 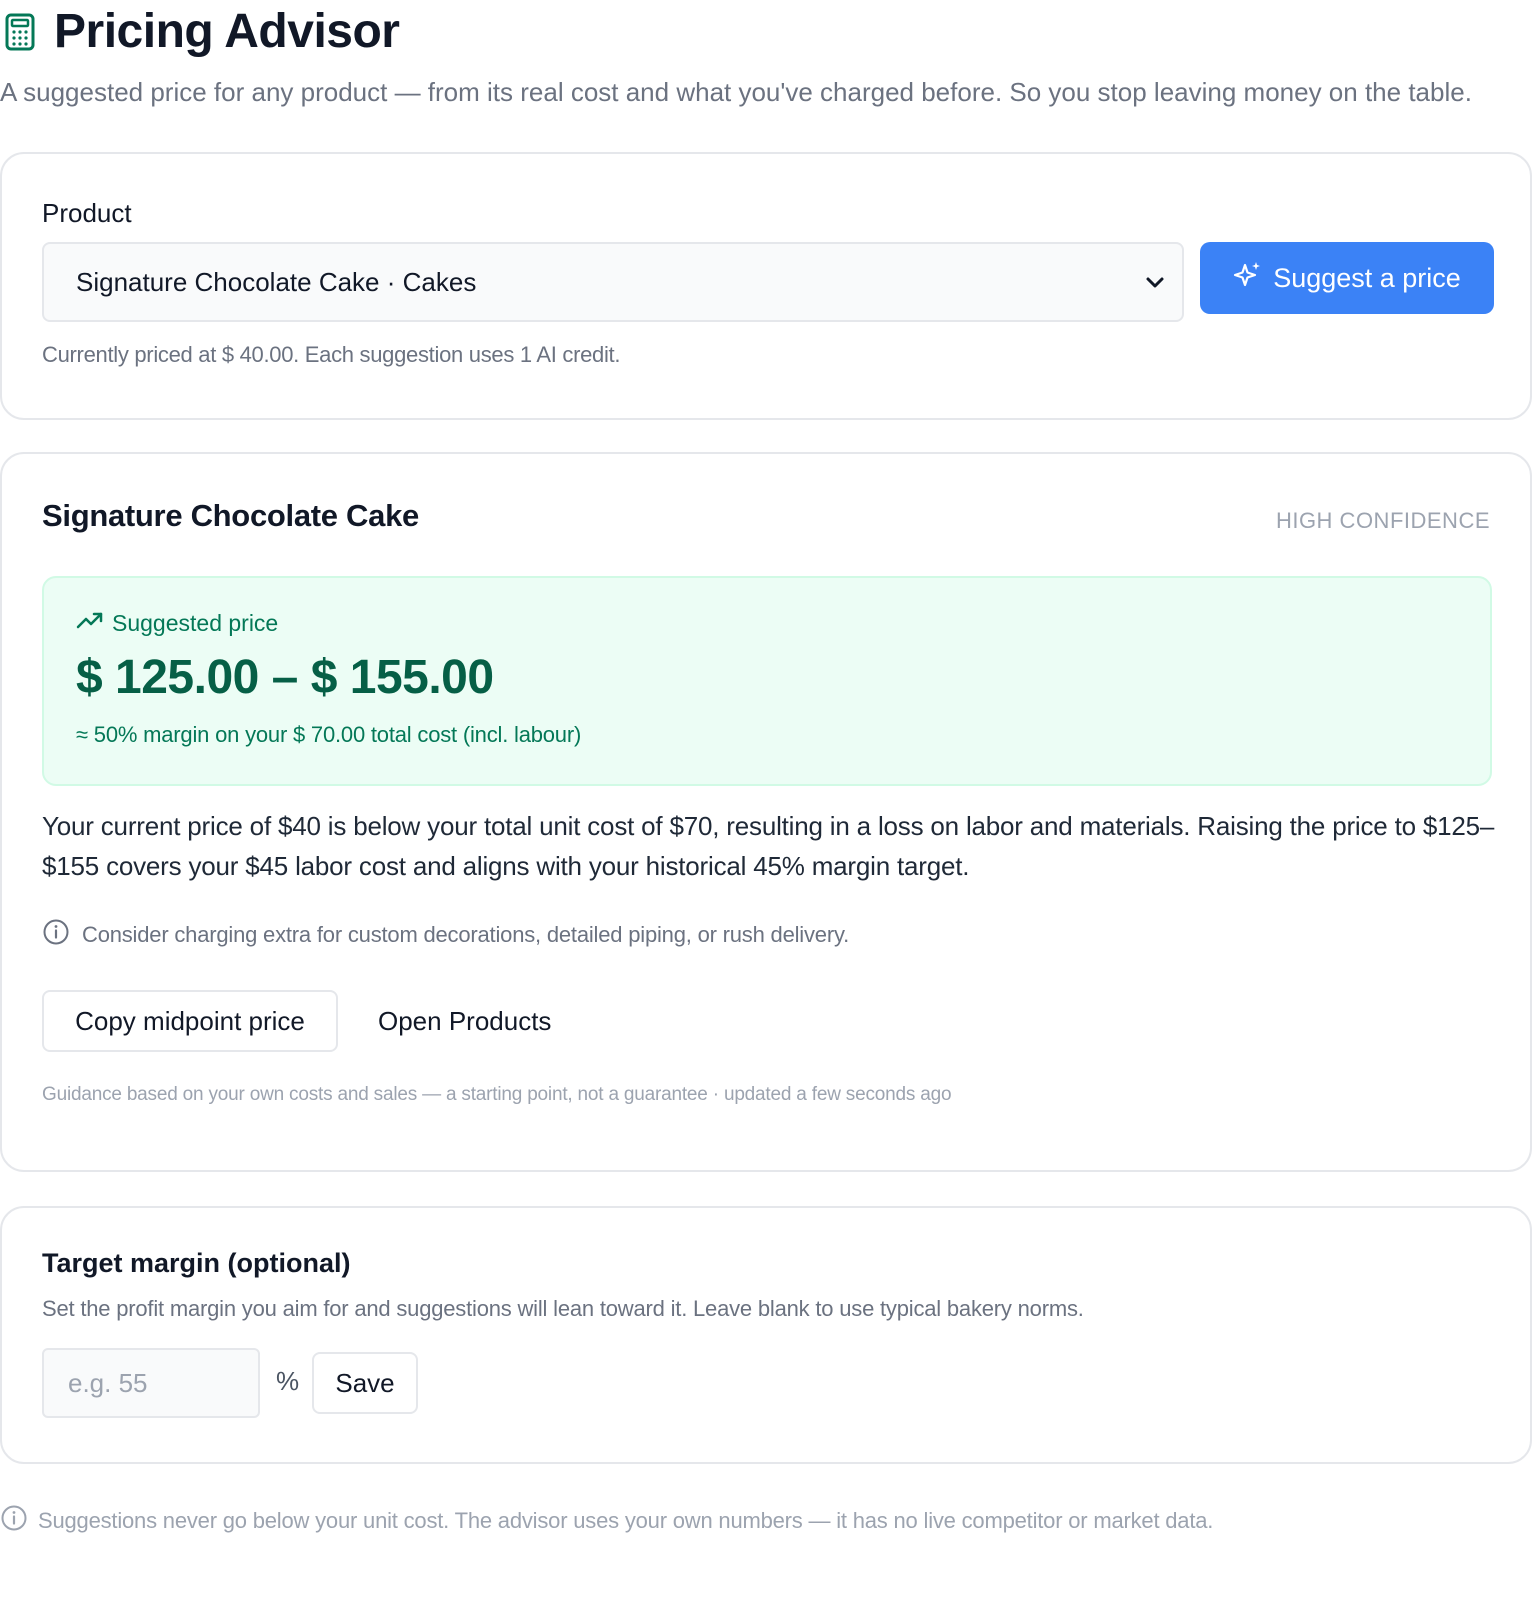 I want to click on suggest-price-label: Suggest a price, so click(x=1367, y=277).